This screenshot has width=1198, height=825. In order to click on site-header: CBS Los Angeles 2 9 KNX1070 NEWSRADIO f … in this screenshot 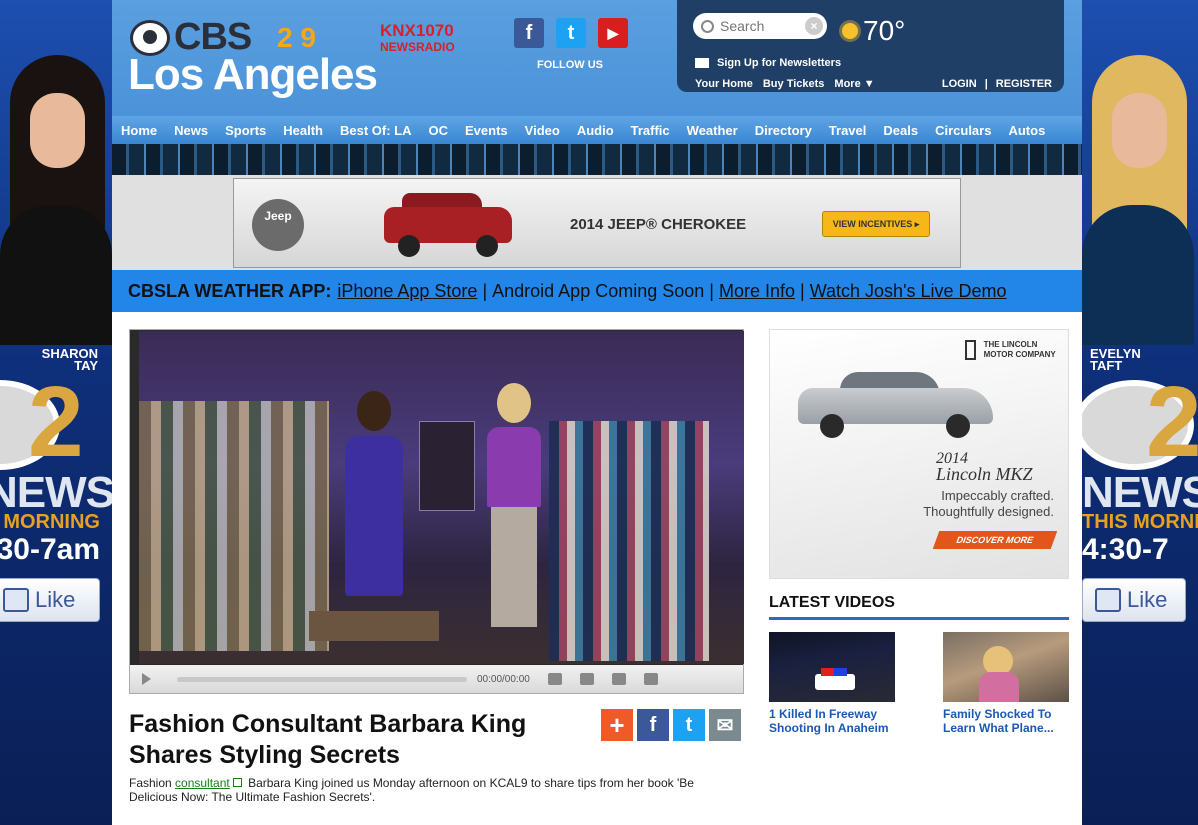, I will do `click(597, 58)`.